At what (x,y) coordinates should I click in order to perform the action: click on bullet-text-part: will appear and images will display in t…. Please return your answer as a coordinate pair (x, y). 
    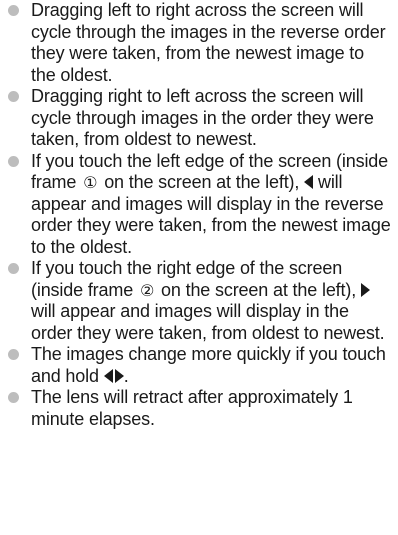
    Looking at the image, I should click on (208, 322).